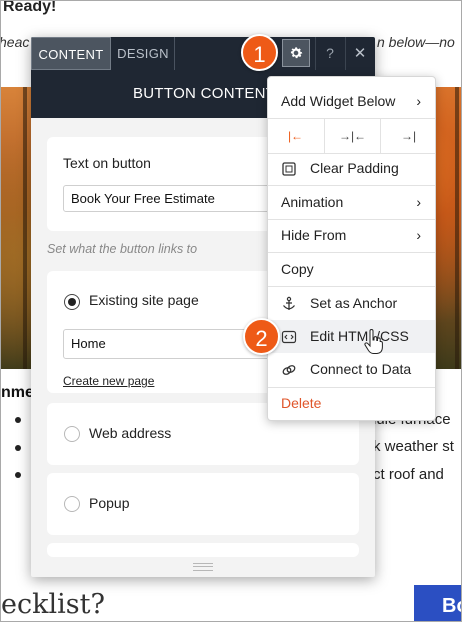 Image resolution: width=462 pixels, height=622 pixels. I want to click on page-section-label: nme, so click(17, 392).